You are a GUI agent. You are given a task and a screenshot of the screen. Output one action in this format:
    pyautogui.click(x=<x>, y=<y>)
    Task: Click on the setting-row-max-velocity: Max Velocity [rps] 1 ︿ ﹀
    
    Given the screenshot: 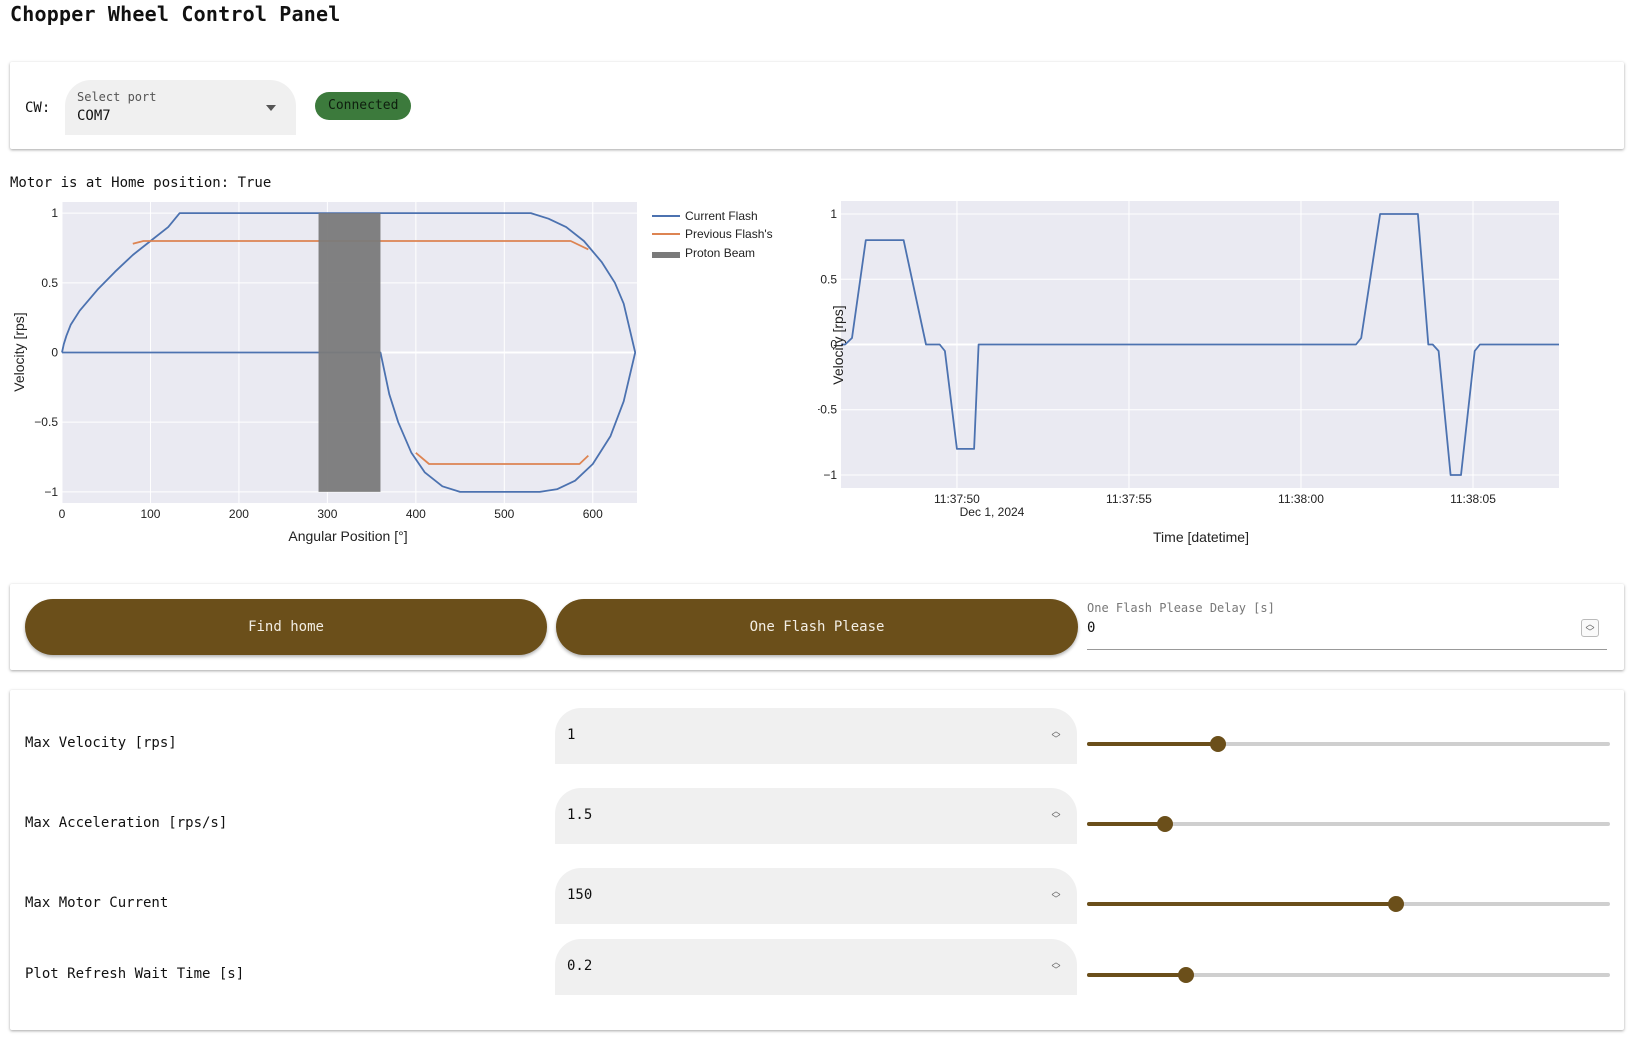 What is the action you would take?
    pyautogui.click(x=817, y=738)
    